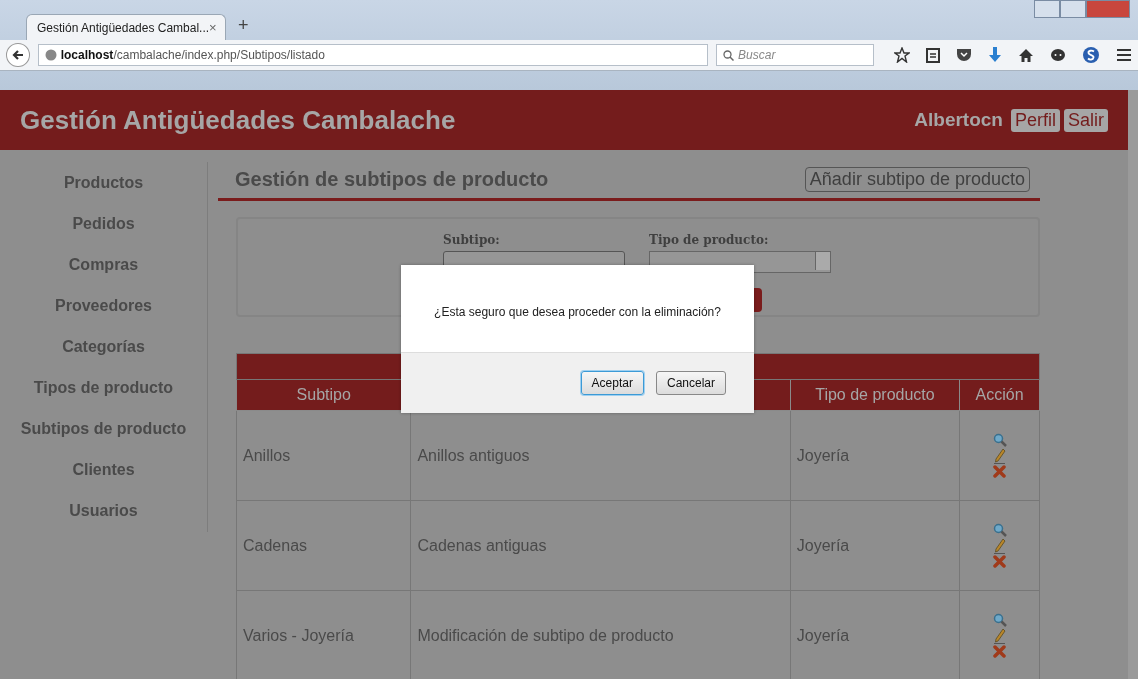 Image resolution: width=1138 pixels, height=679 pixels. I want to click on clipboard-icon, so click(933, 55).